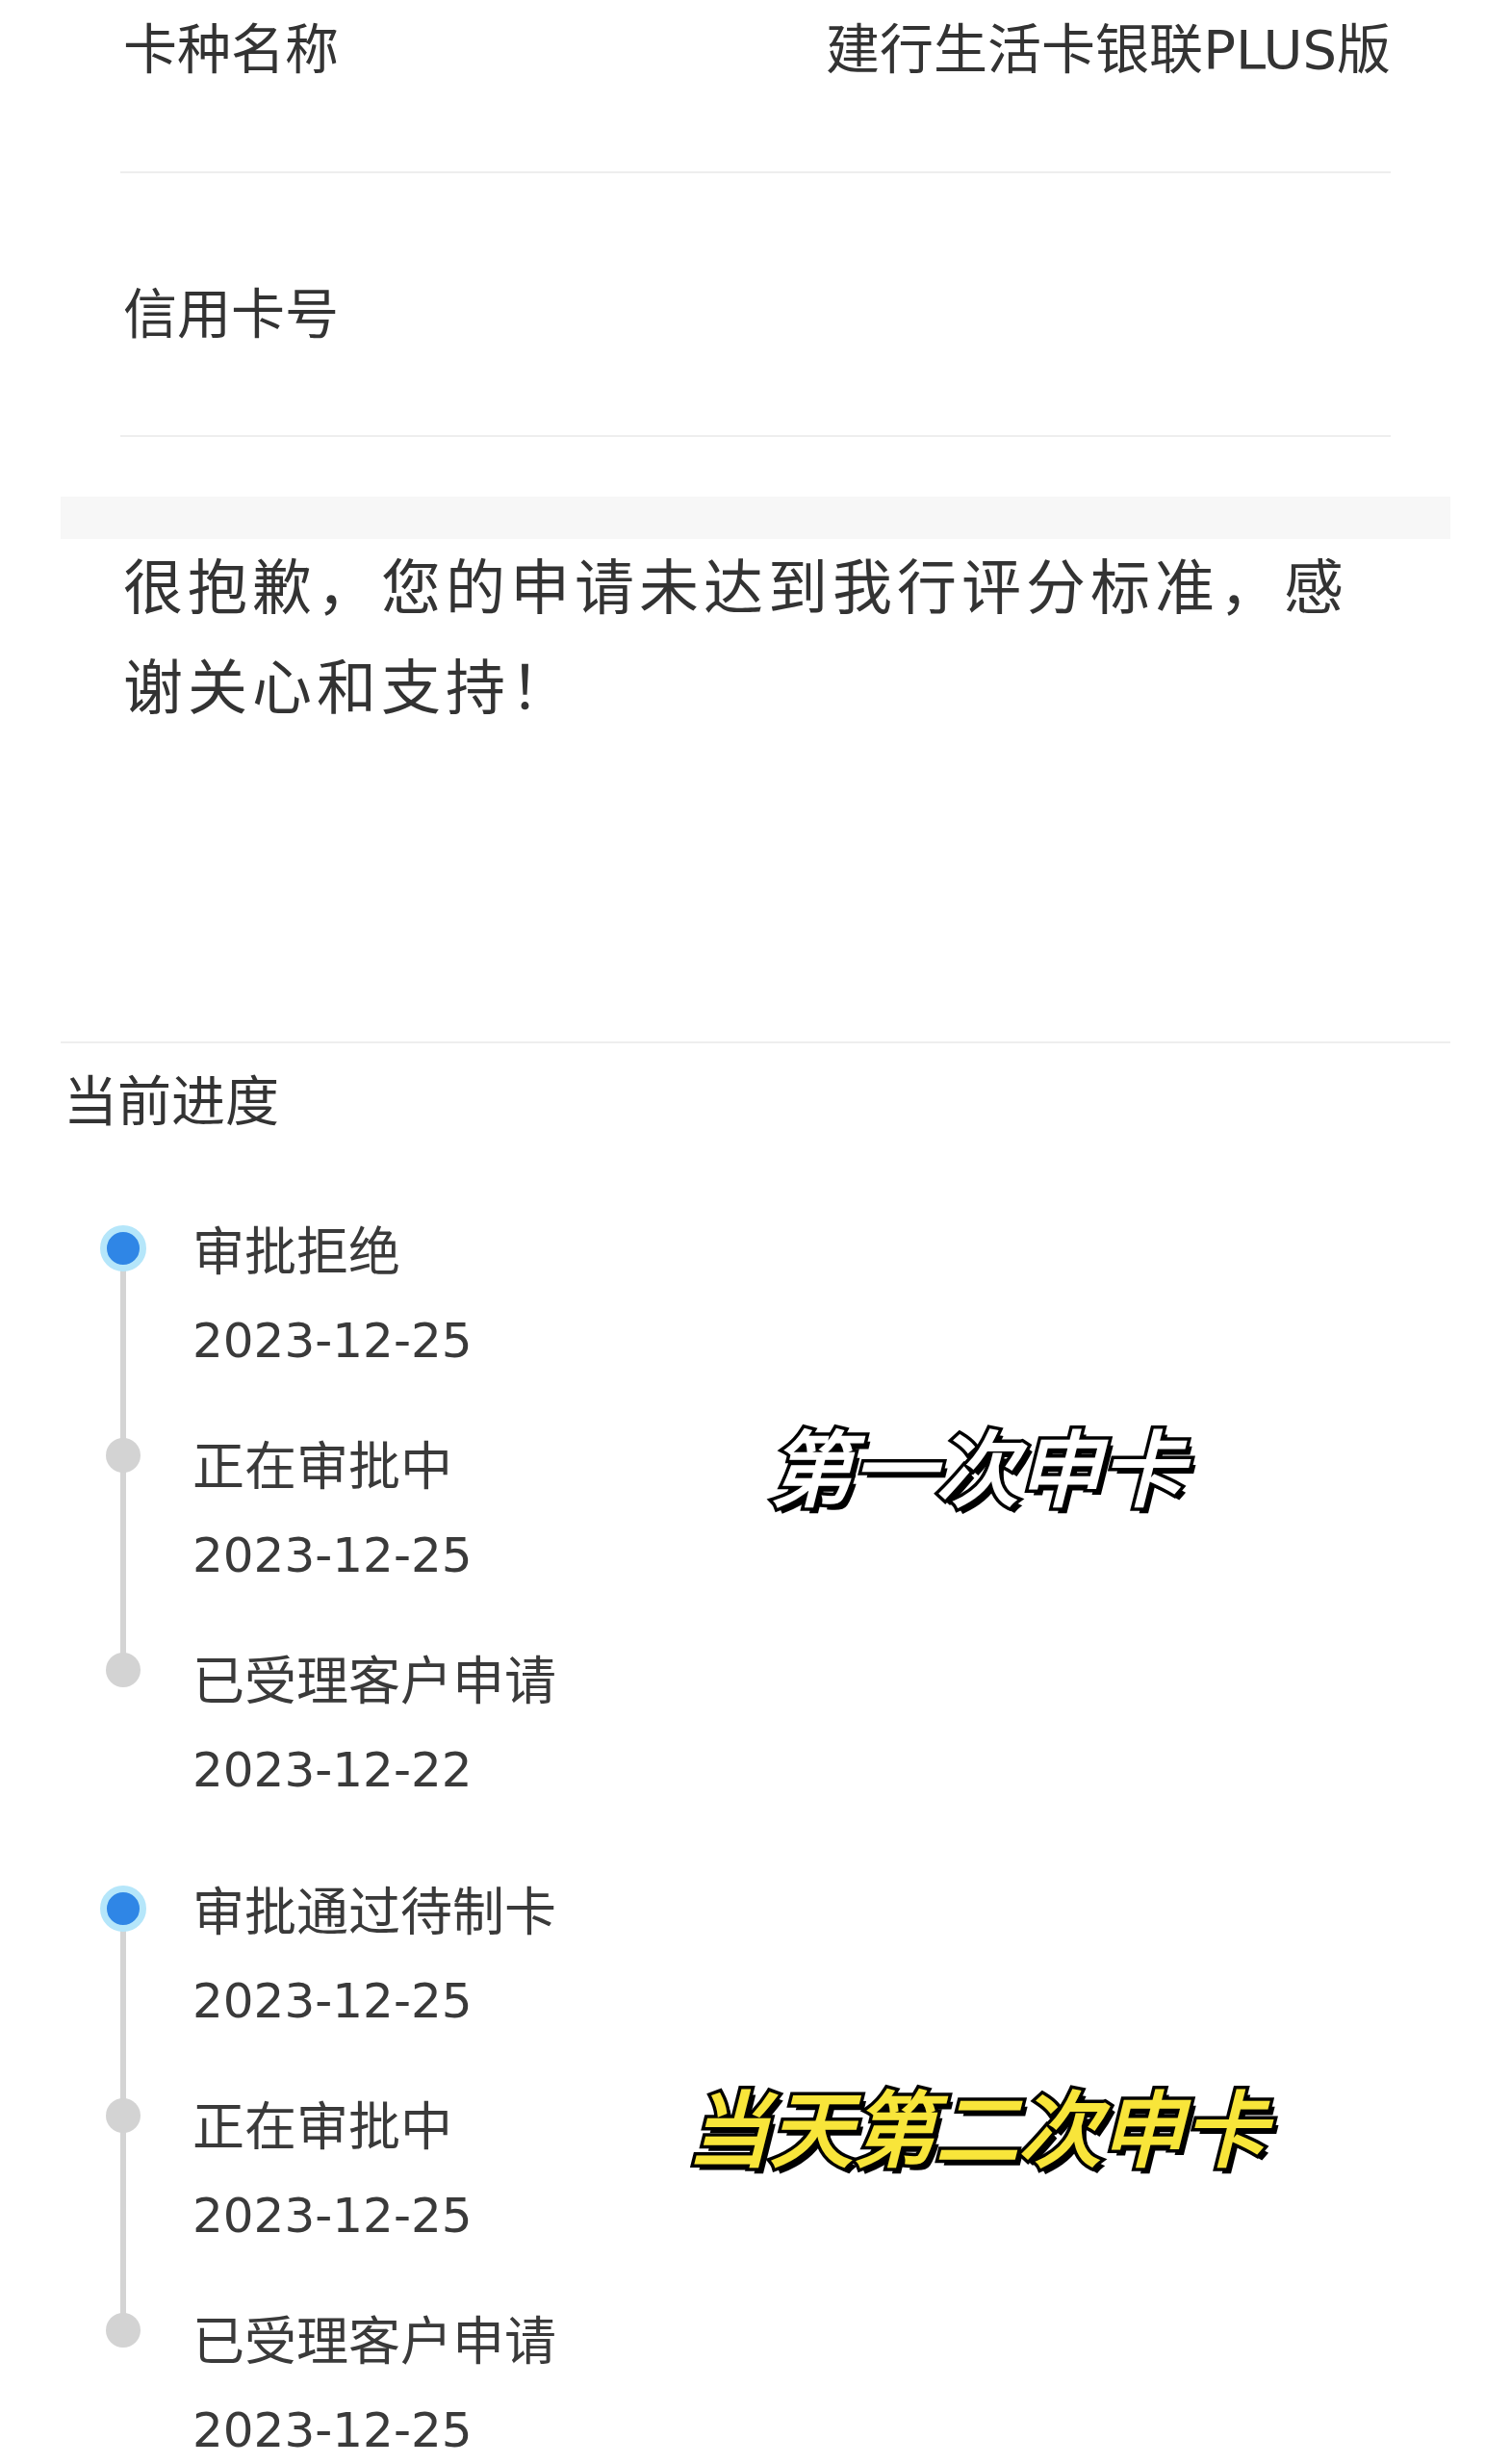 The width and height of the screenshot is (1511, 2464). I want to click on detail-label: 信用卡号, so click(231, 315).